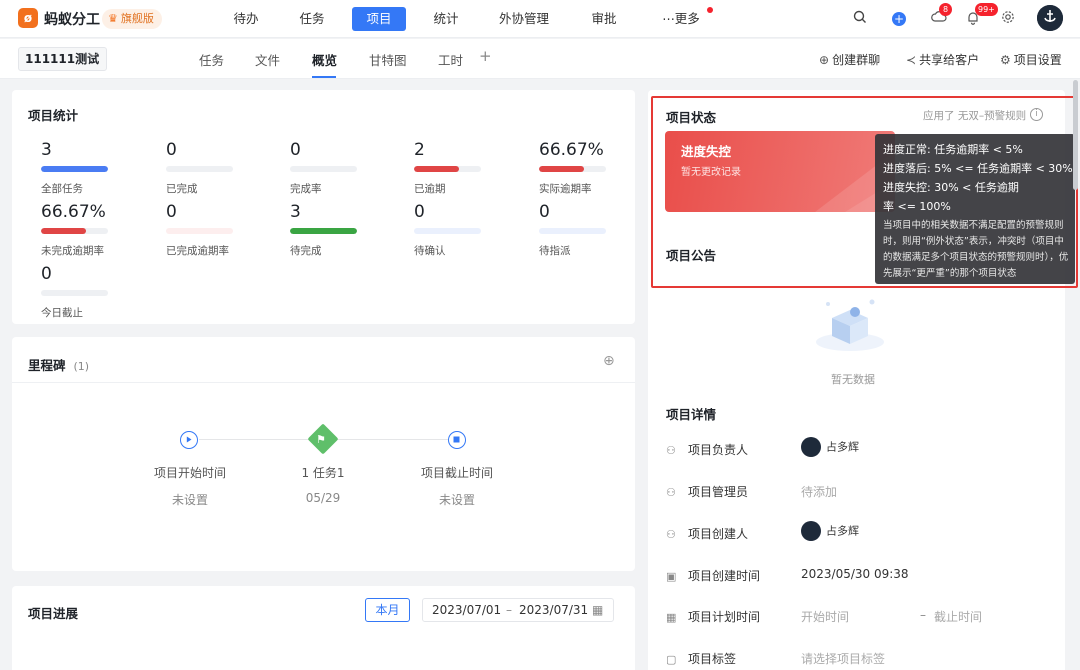 The image size is (1080, 670). Describe the element at coordinates (324, 59) in the screenshot. I see `tab-overview: 概览` at that location.